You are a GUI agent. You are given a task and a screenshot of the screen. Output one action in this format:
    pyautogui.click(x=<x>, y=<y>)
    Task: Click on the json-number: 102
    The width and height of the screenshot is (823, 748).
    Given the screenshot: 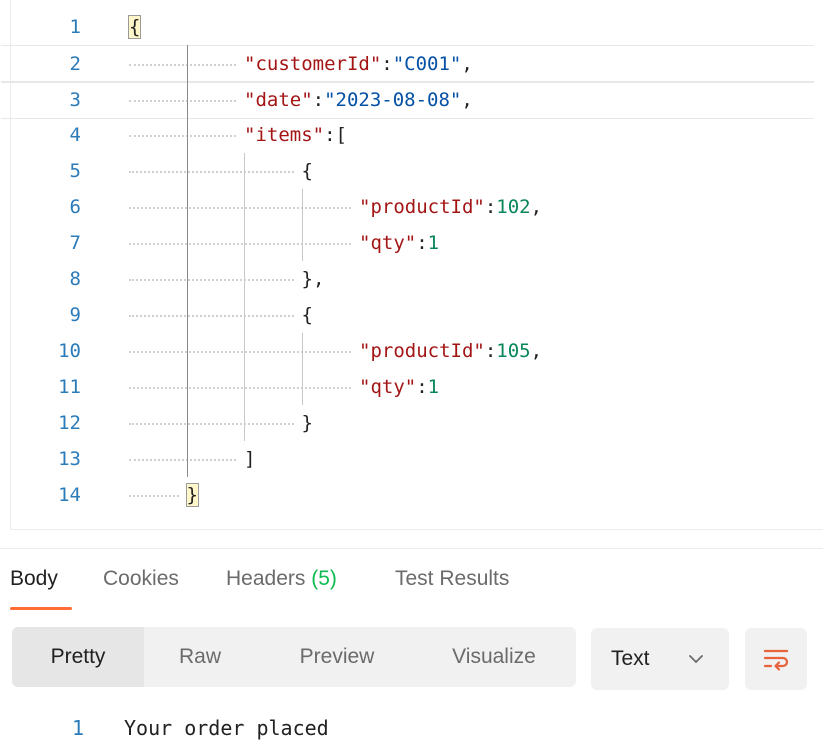 What is the action you would take?
    pyautogui.click(x=513, y=207)
    